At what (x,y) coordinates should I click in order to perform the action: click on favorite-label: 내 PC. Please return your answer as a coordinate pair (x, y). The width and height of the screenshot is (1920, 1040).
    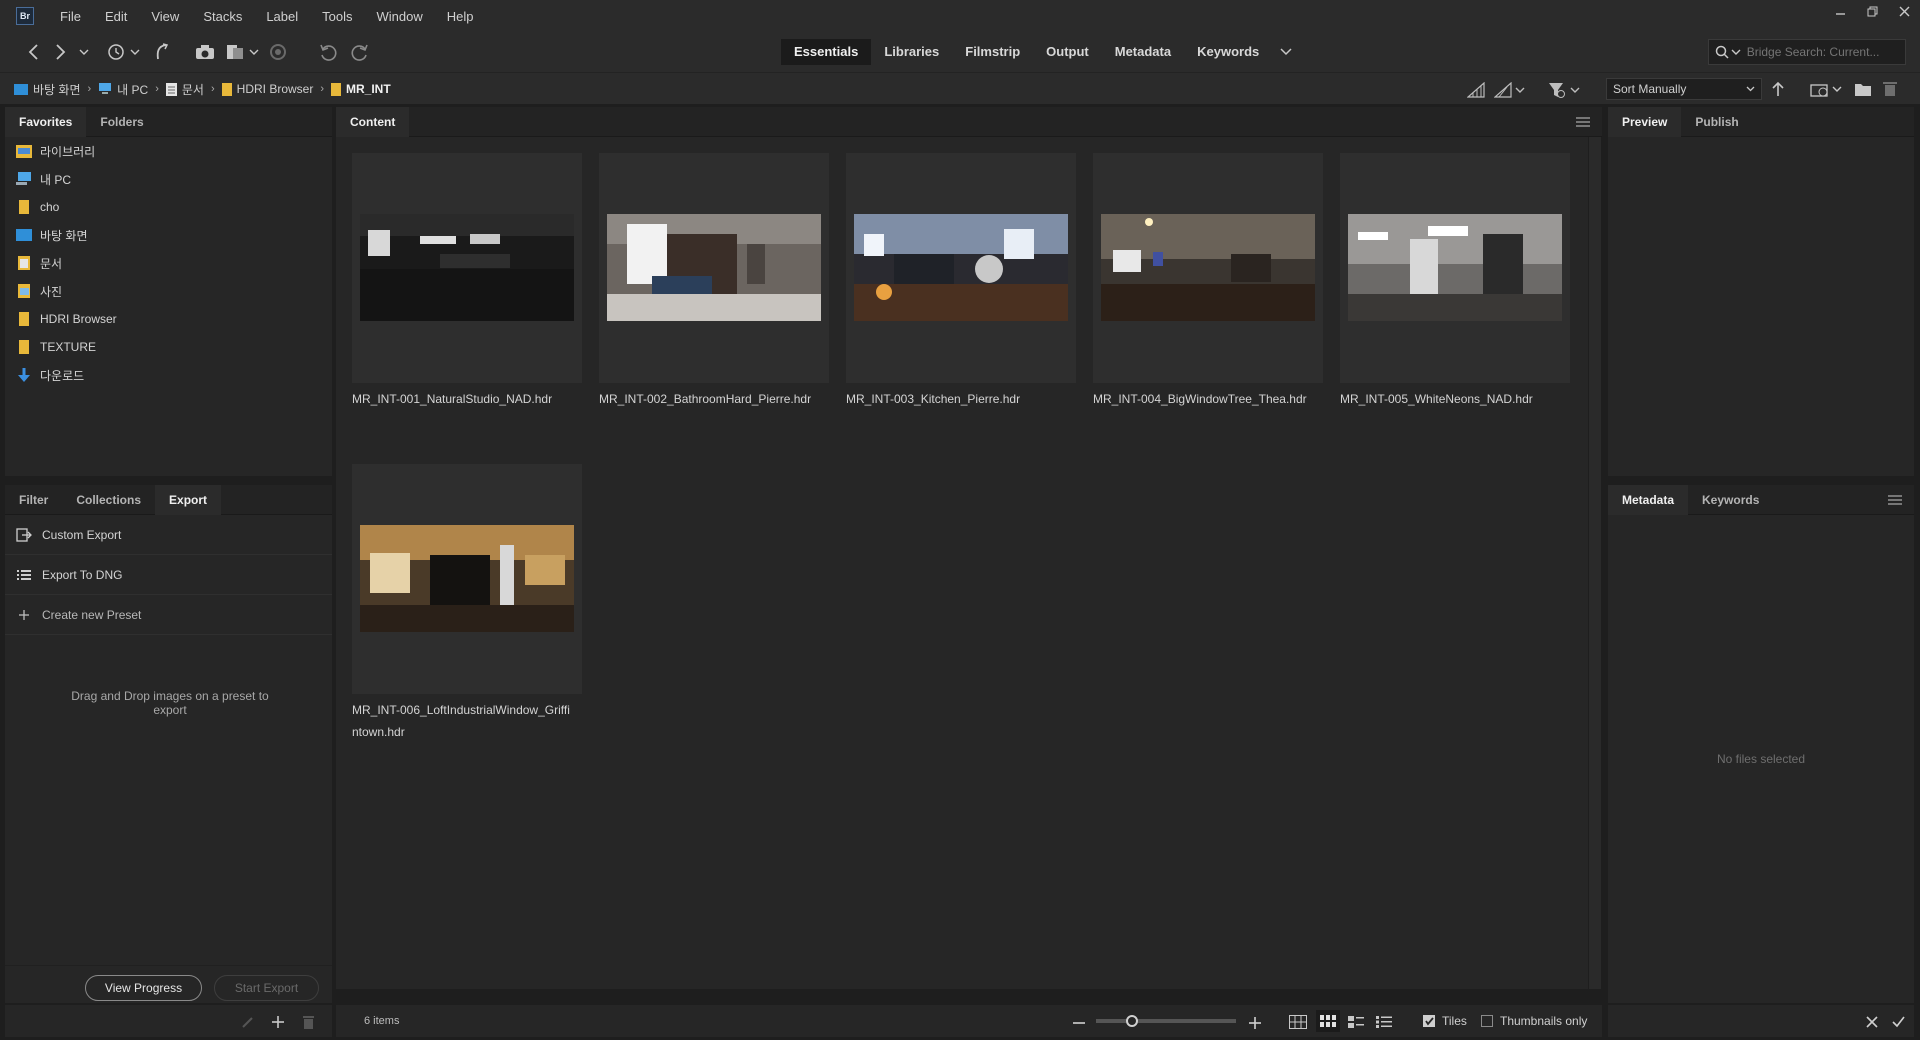
    Looking at the image, I should click on (56, 179).